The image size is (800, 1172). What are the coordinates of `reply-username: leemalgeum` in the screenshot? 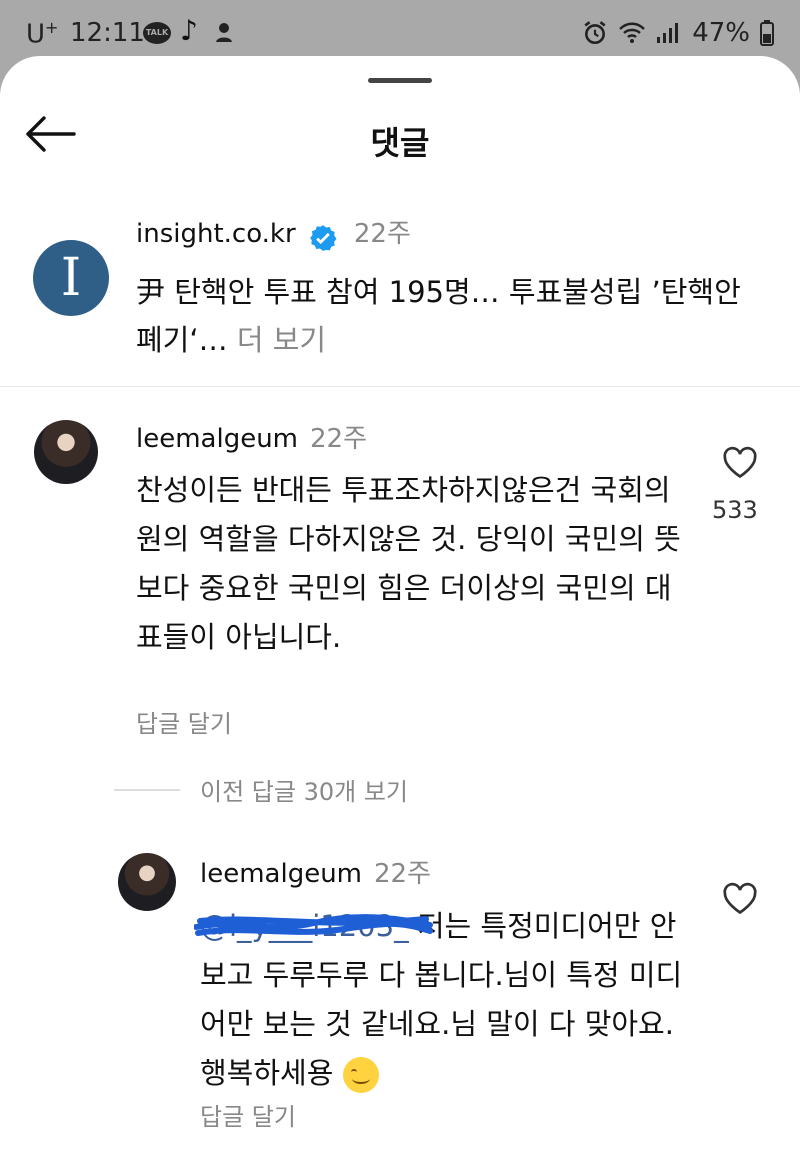 It's located at (281, 874).